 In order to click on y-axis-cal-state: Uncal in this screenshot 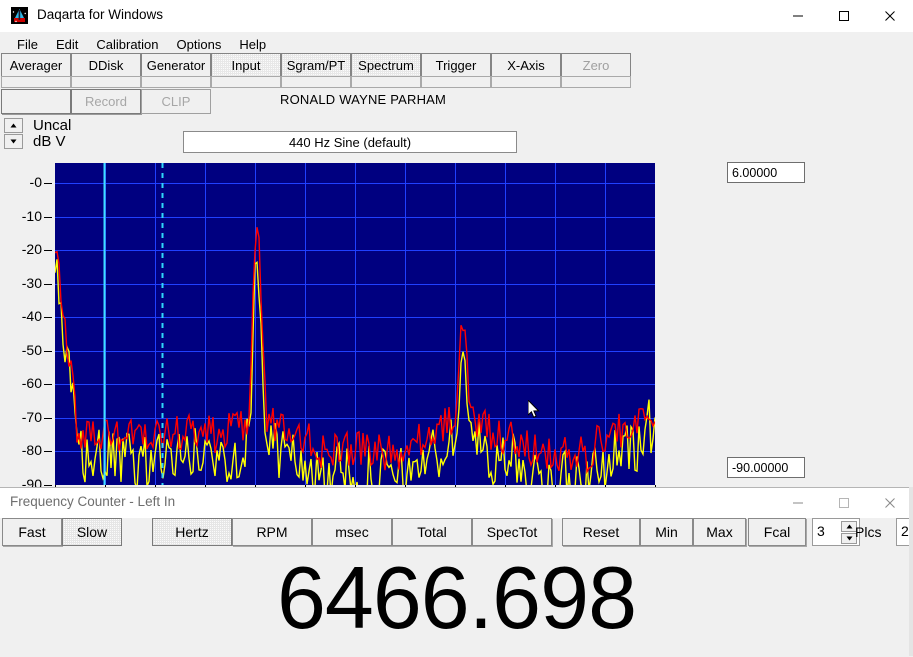, I will do `click(52, 125)`.